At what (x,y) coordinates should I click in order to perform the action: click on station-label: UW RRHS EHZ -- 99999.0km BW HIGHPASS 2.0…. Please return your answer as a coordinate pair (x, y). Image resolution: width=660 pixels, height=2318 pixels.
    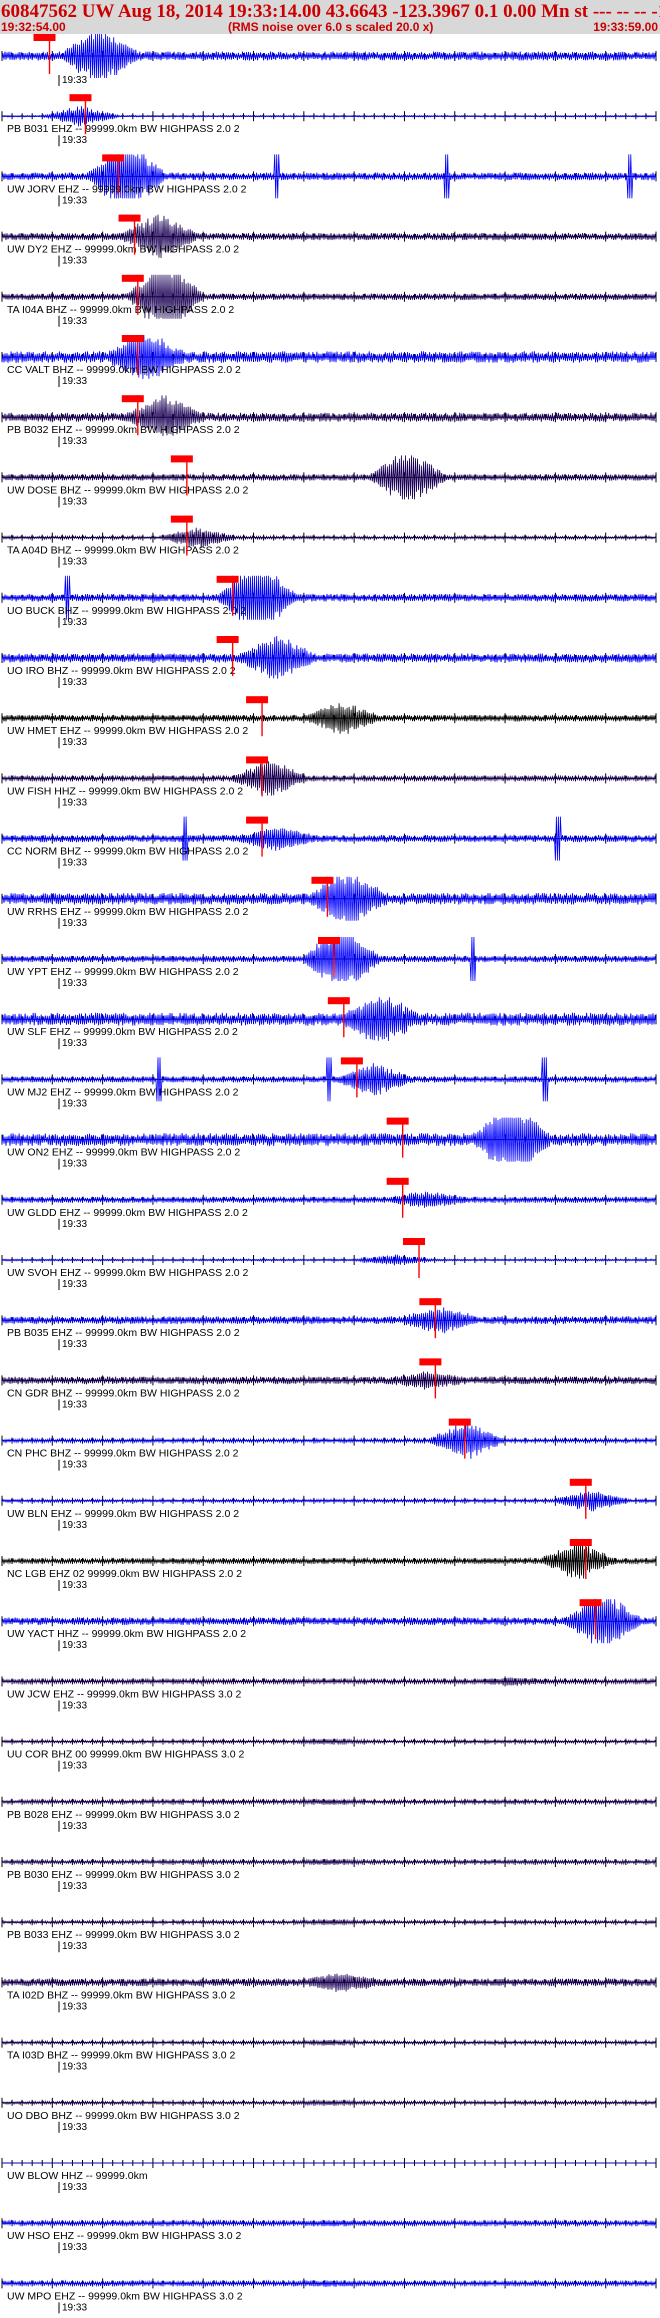
    Looking at the image, I should click on (128, 912).